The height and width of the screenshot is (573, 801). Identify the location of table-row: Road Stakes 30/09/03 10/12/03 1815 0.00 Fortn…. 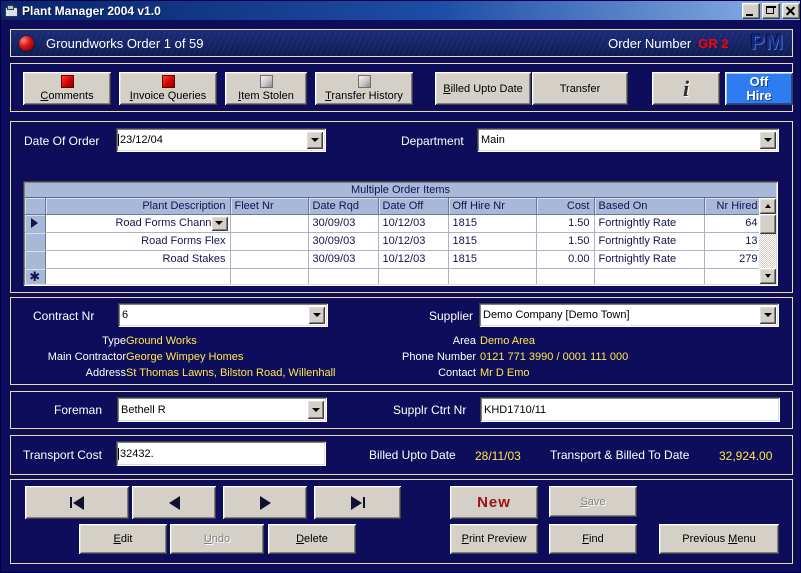
(392, 259).